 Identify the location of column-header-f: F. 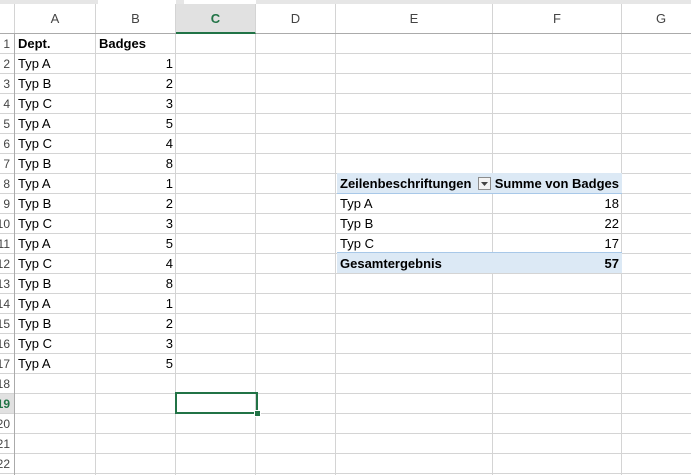
(557, 18).